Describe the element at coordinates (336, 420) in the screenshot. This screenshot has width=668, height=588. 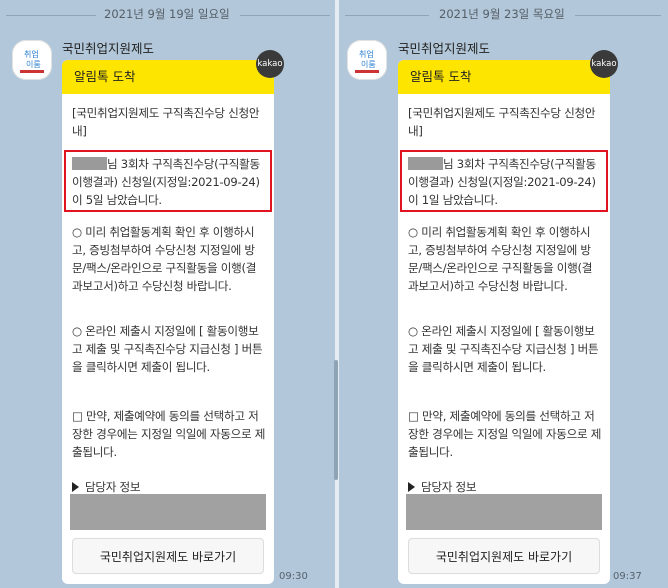
I see `scrollbar` at that location.